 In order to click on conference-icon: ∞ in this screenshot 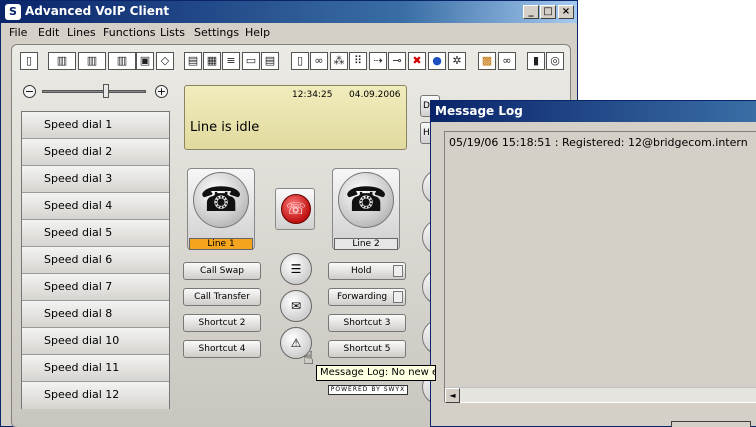, I will do `click(319, 61)`.